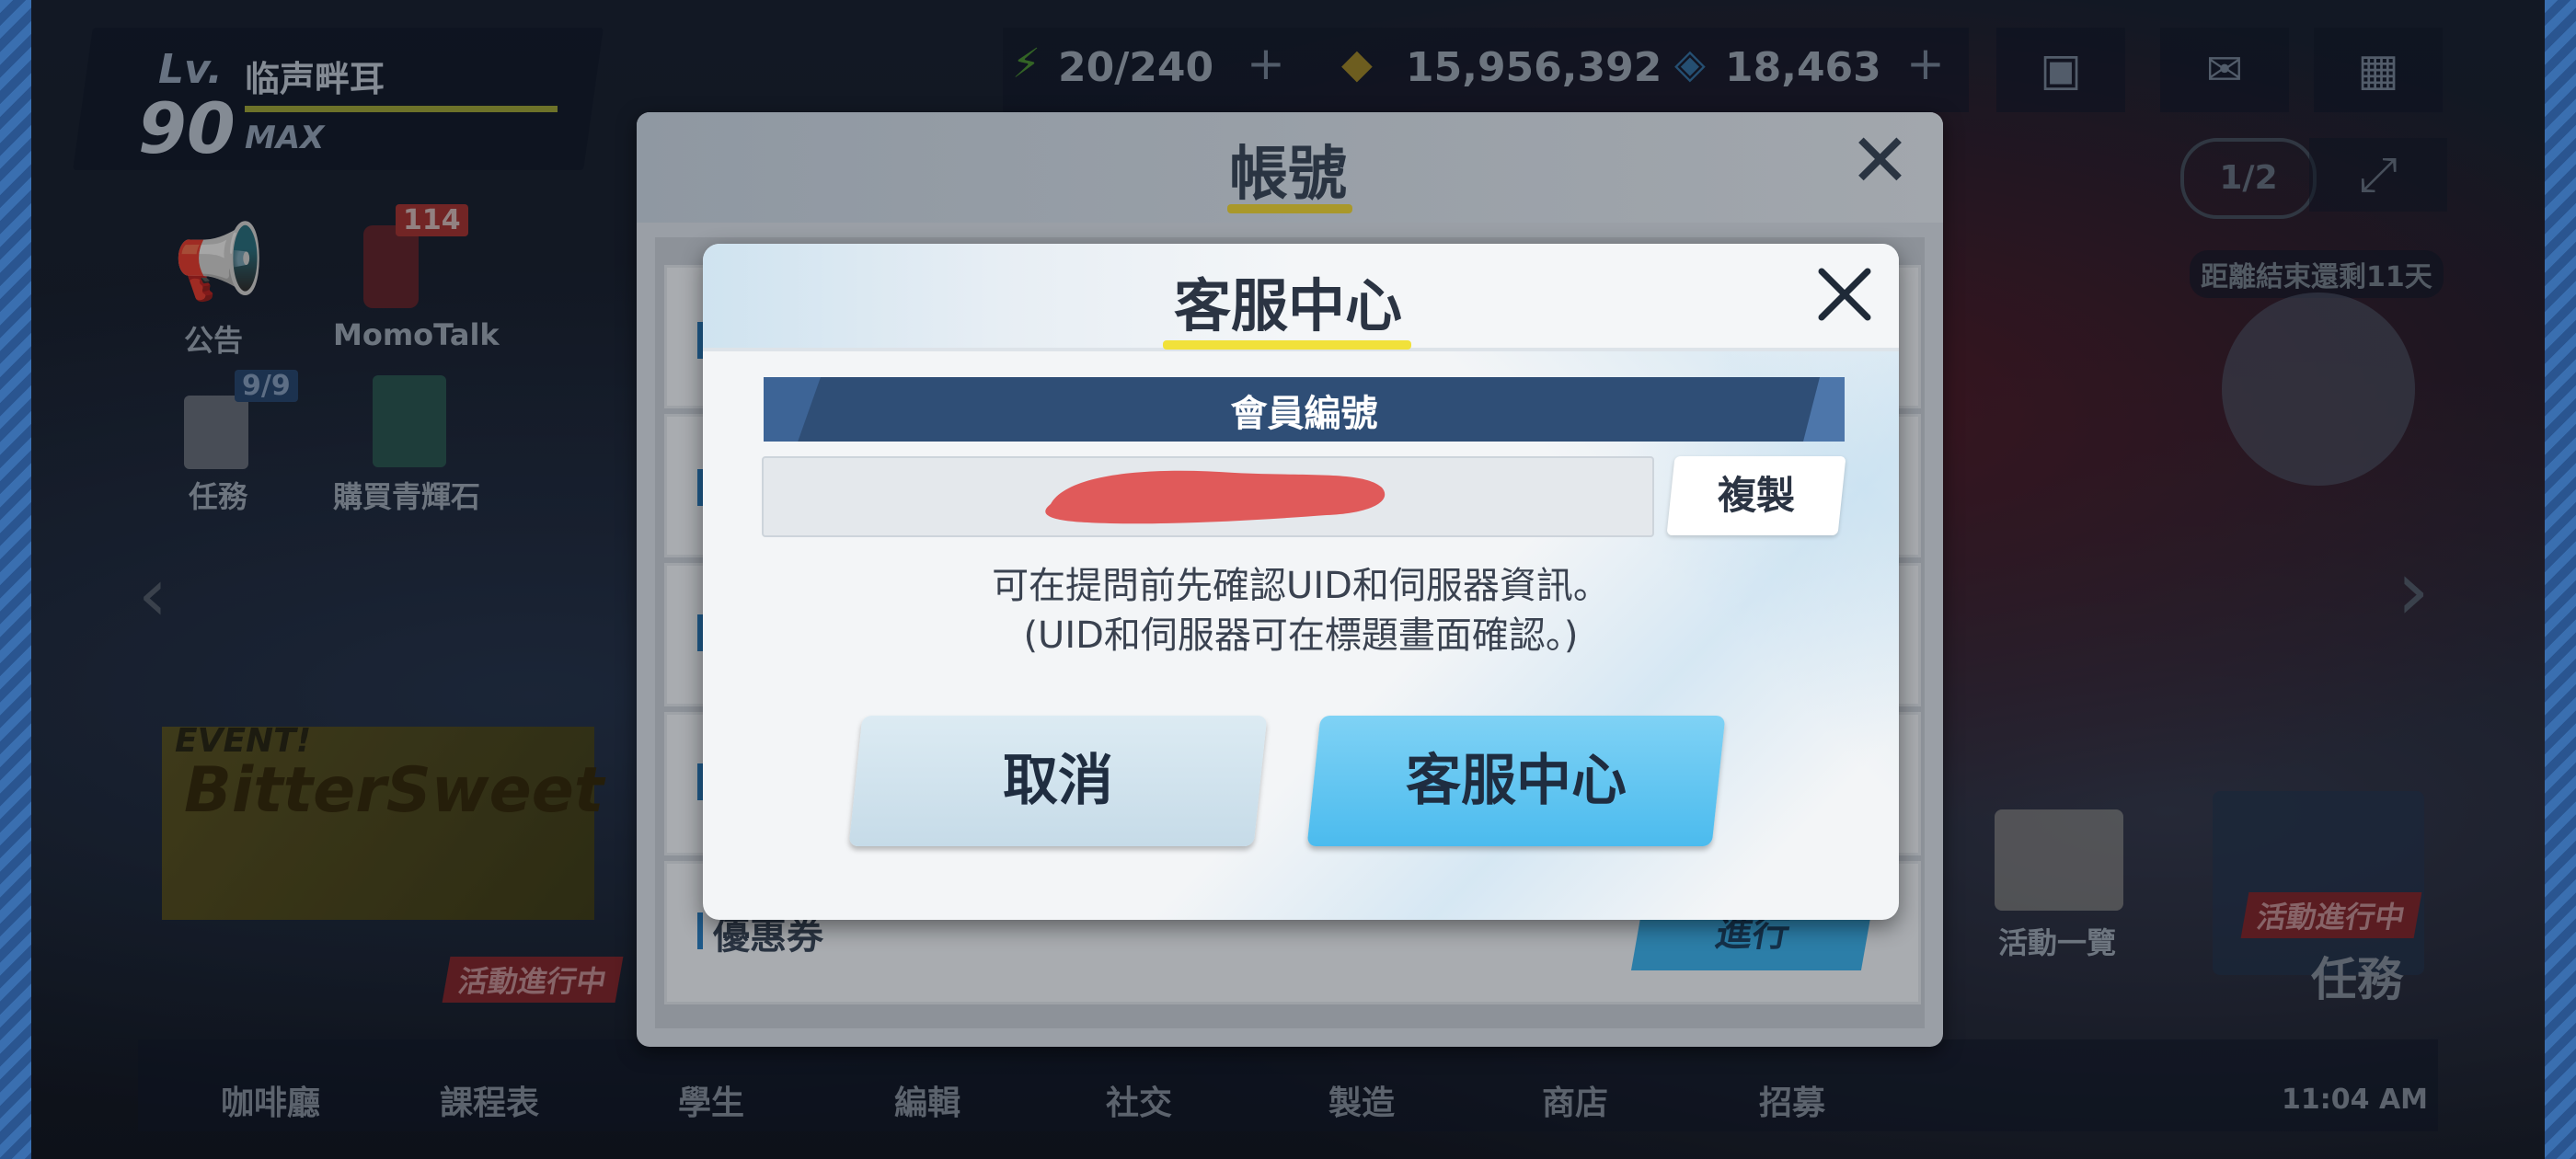  Describe the element at coordinates (2560, 579) in the screenshot. I see `right-border` at that location.